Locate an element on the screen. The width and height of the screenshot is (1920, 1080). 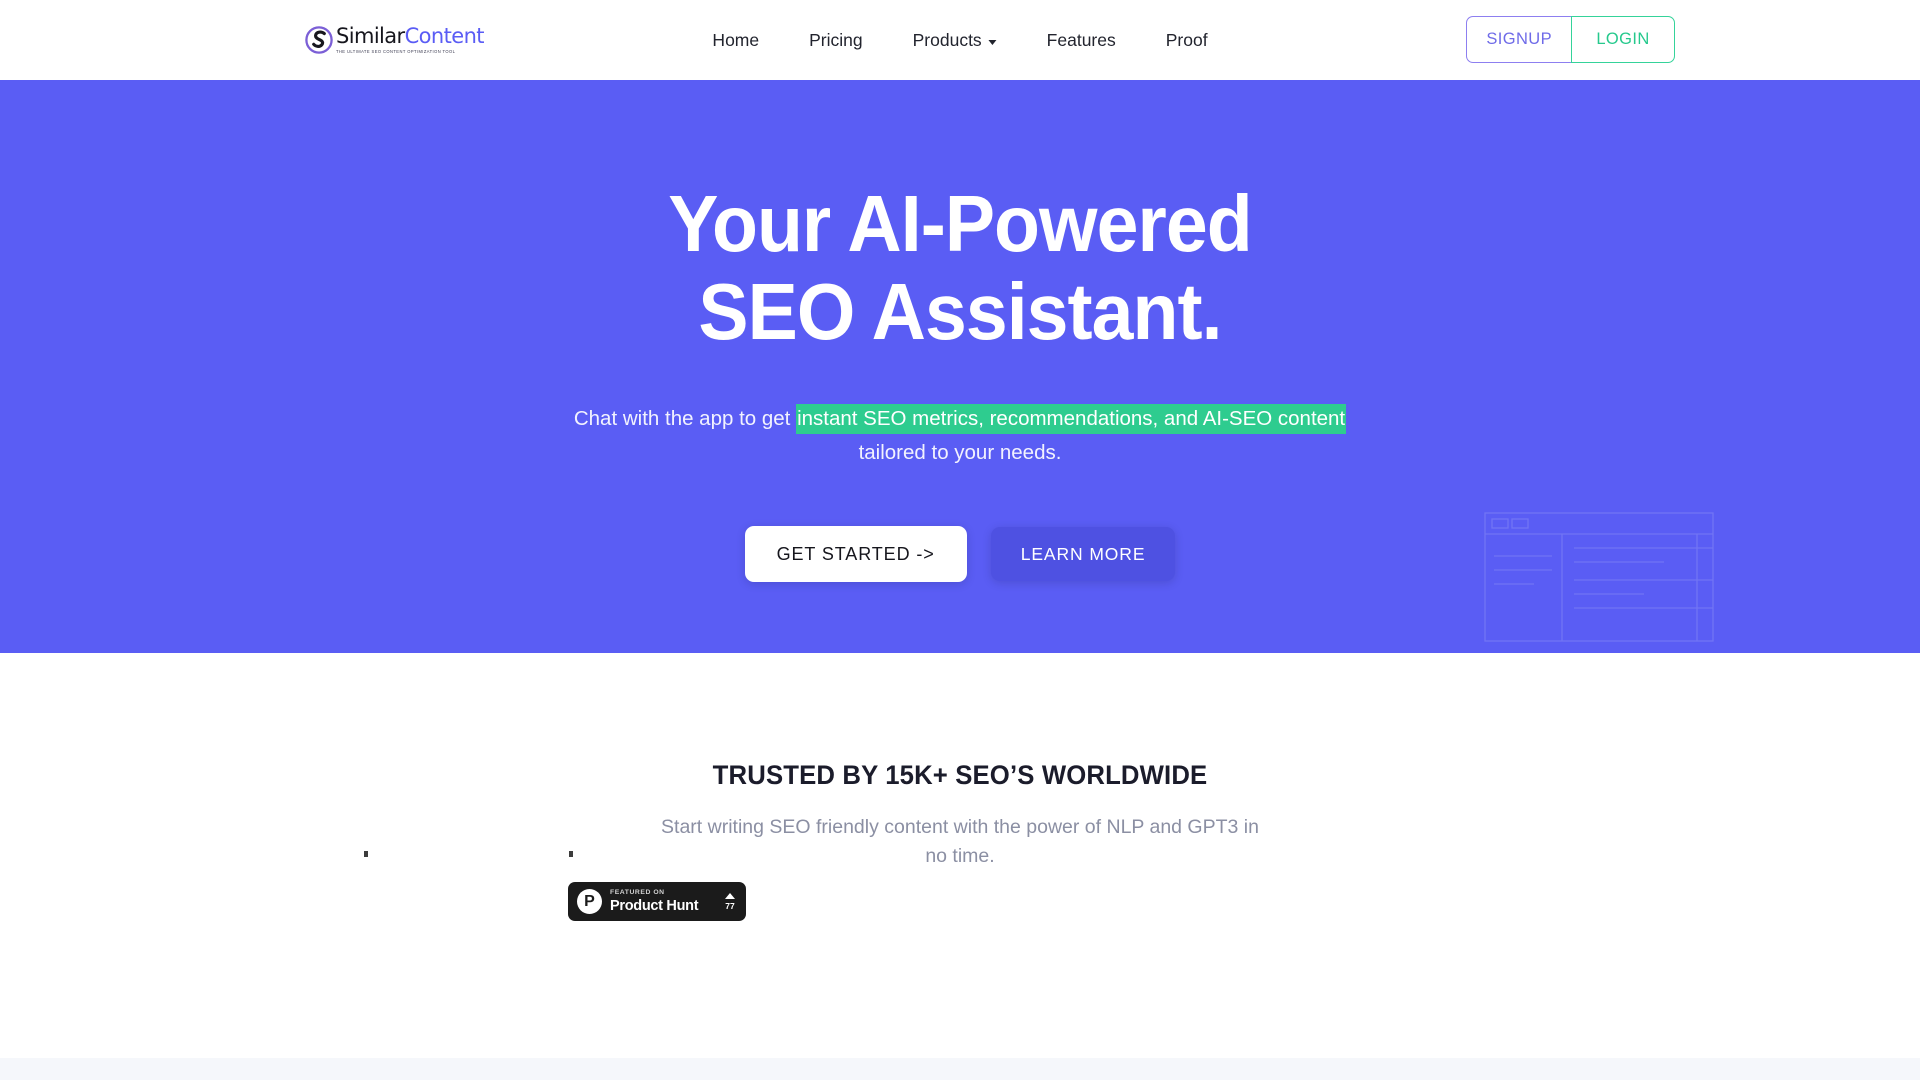
nav-item-features: Features is located at coordinates (1081, 40).